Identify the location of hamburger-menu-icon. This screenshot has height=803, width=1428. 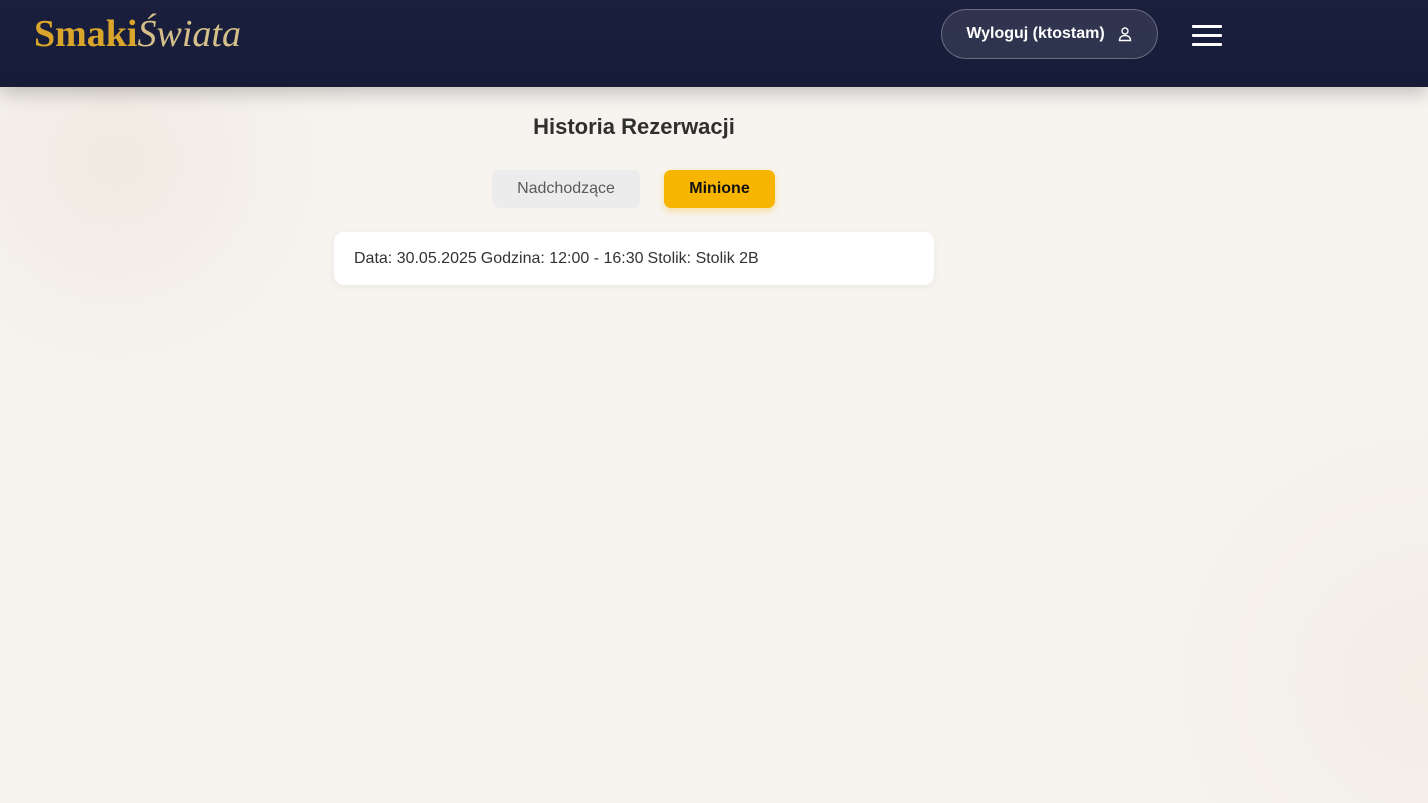
(1207, 36).